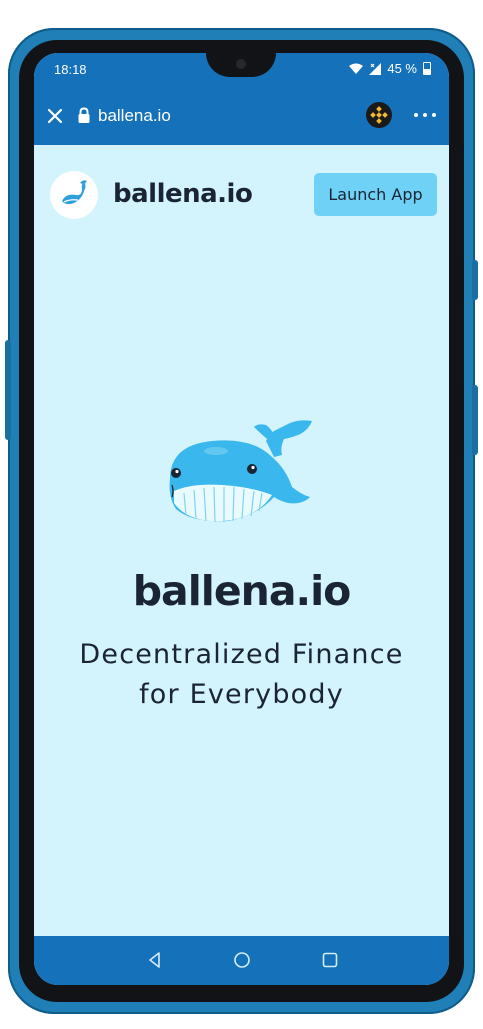 The image size is (483, 1029). I want to click on site-logo, so click(74, 195).